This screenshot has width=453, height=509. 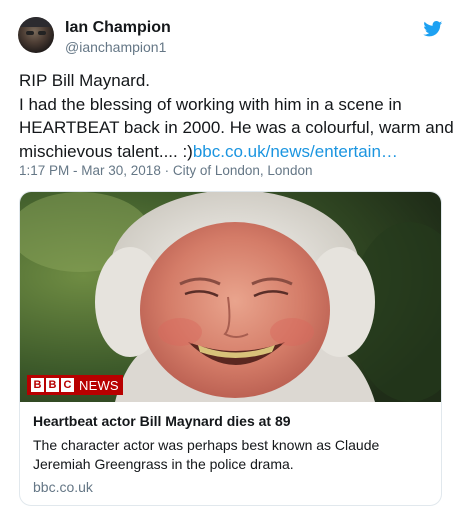 What do you see at coordinates (106, 151) in the screenshot?
I see `tweet-line-end: mischievous talent.... :)` at bounding box center [106, 151].